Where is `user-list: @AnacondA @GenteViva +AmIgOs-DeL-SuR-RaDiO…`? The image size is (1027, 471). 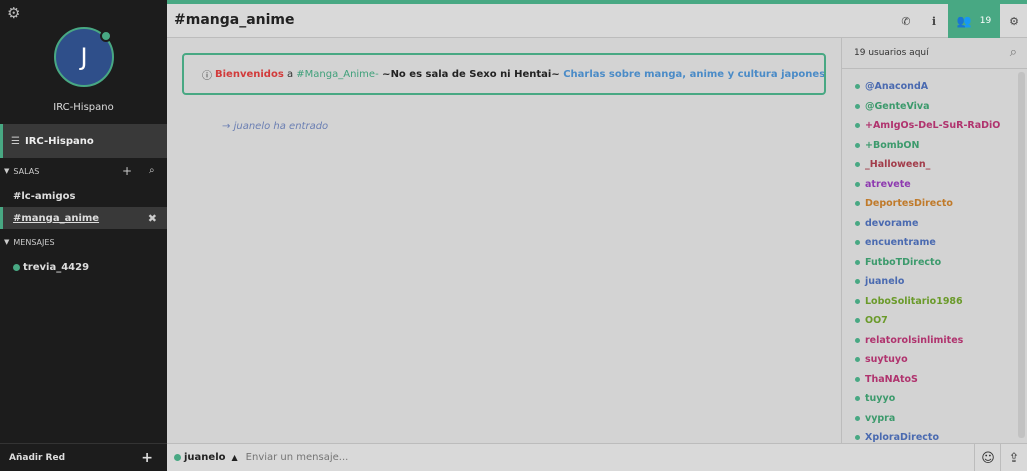 user-list: @AnacondA @GenteViva +AmIgOs-DeL-SuR-RaDiO… is located at coordinates (934, 258).